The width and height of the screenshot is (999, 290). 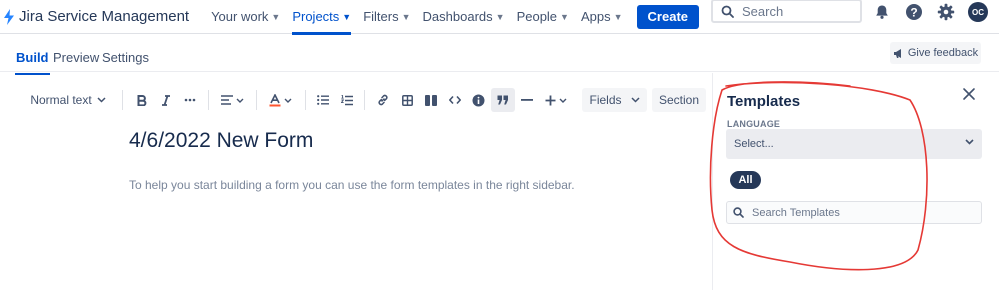 I want to click on nav-label: Dashboards, so click(x=457, y=16).